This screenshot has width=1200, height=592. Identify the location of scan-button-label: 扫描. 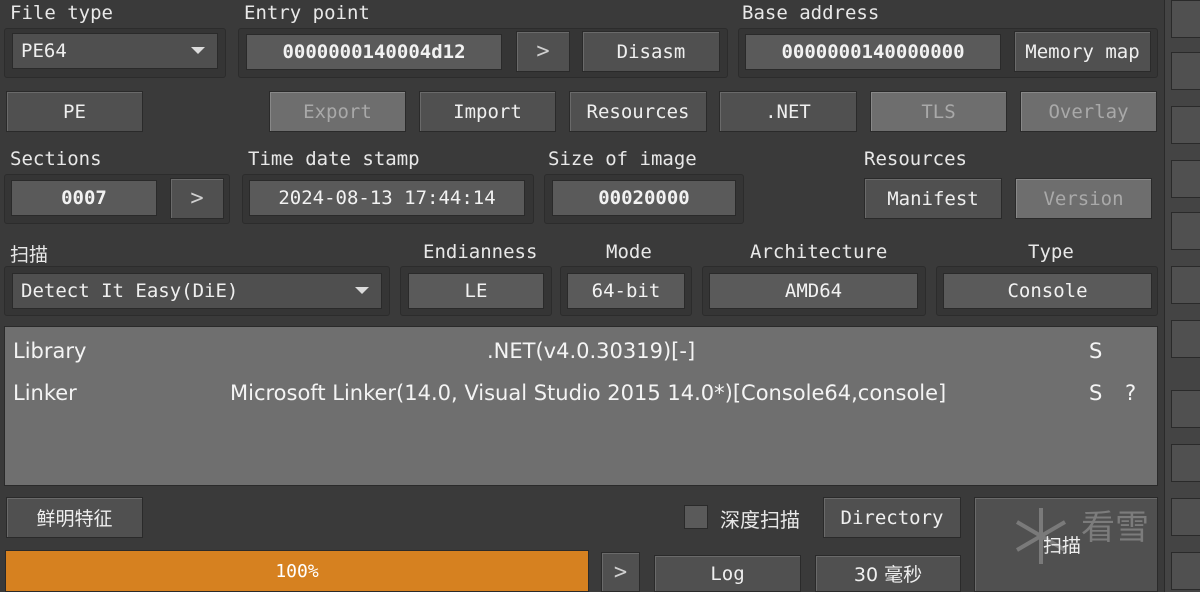
(1061, 546).